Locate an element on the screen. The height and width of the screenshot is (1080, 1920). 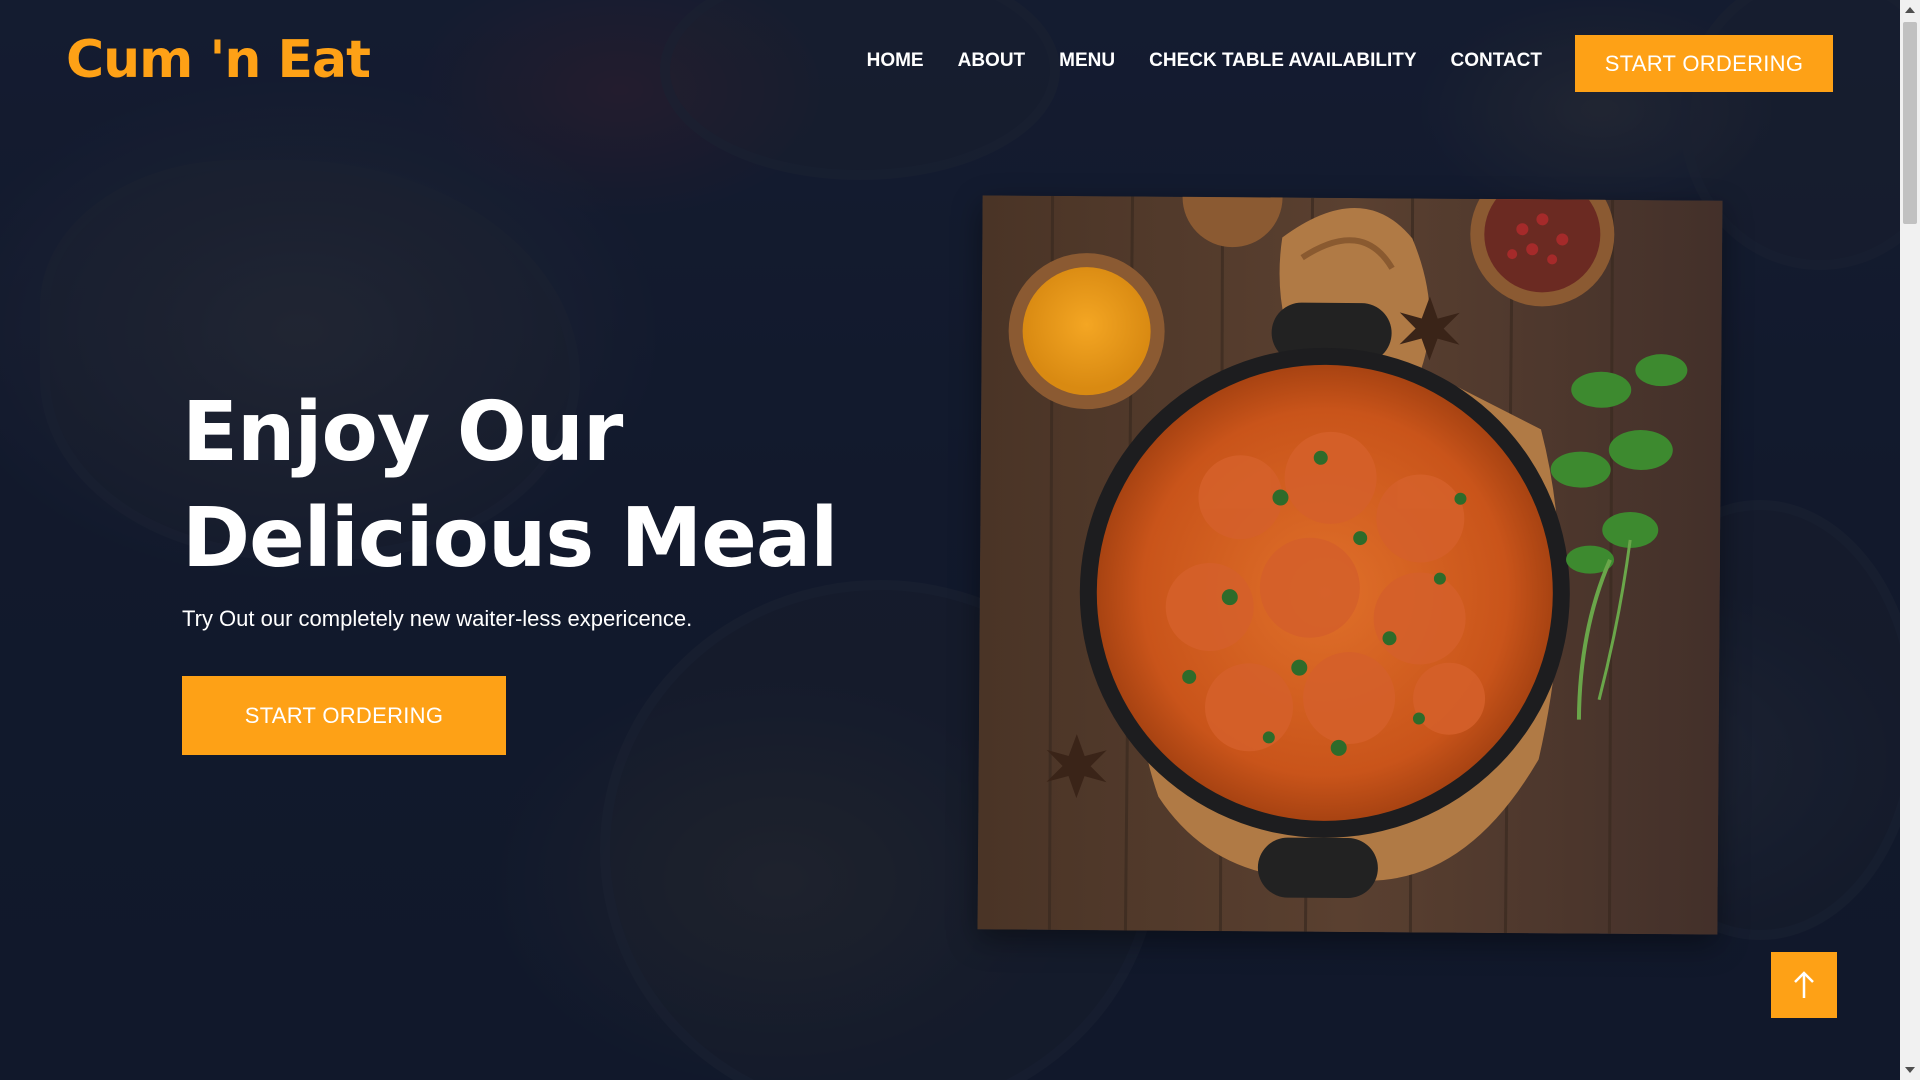
start-ordering-hero-button: START ORDERING is located at coordinates (344, 715).